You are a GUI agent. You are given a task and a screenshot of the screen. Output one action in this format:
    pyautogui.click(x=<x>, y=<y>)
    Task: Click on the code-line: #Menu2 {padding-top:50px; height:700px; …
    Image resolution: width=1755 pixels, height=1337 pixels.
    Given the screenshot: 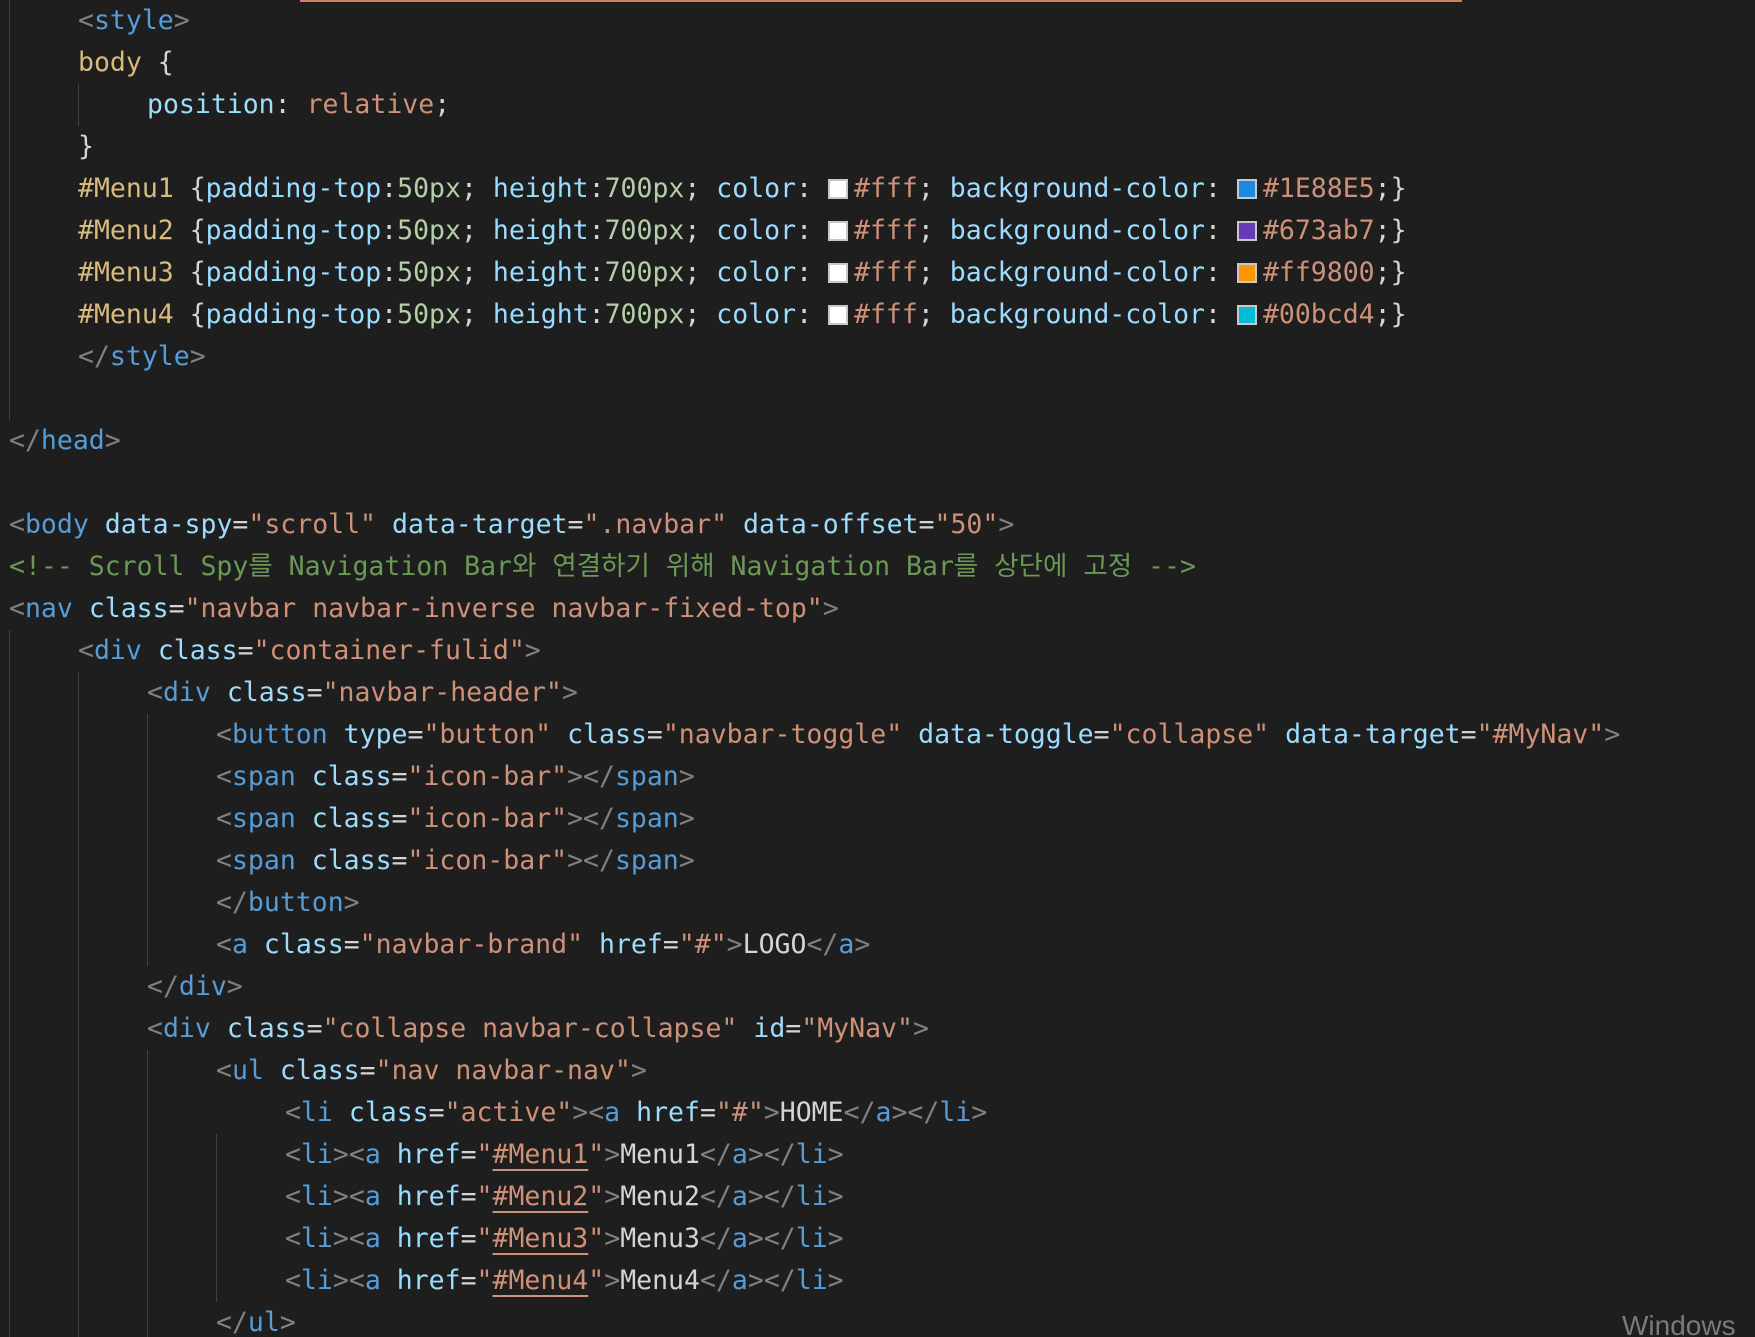 What is the action you would take?
    pyautogui.click(x=742, y=231)
    